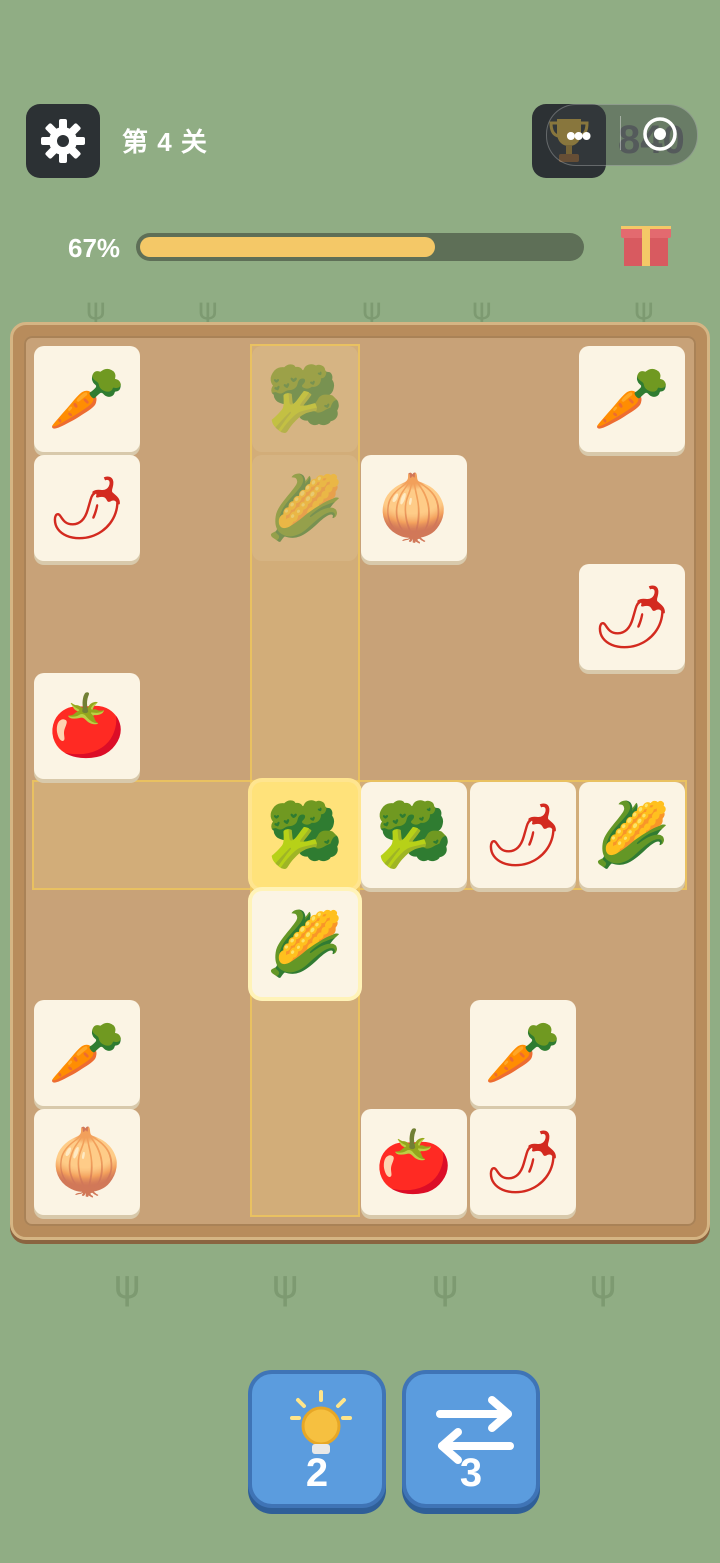  What do you see at coordinates (471, 1473) in the screenshot?
I see `shuffle-count: 3` at bounding box center [471, 1473].